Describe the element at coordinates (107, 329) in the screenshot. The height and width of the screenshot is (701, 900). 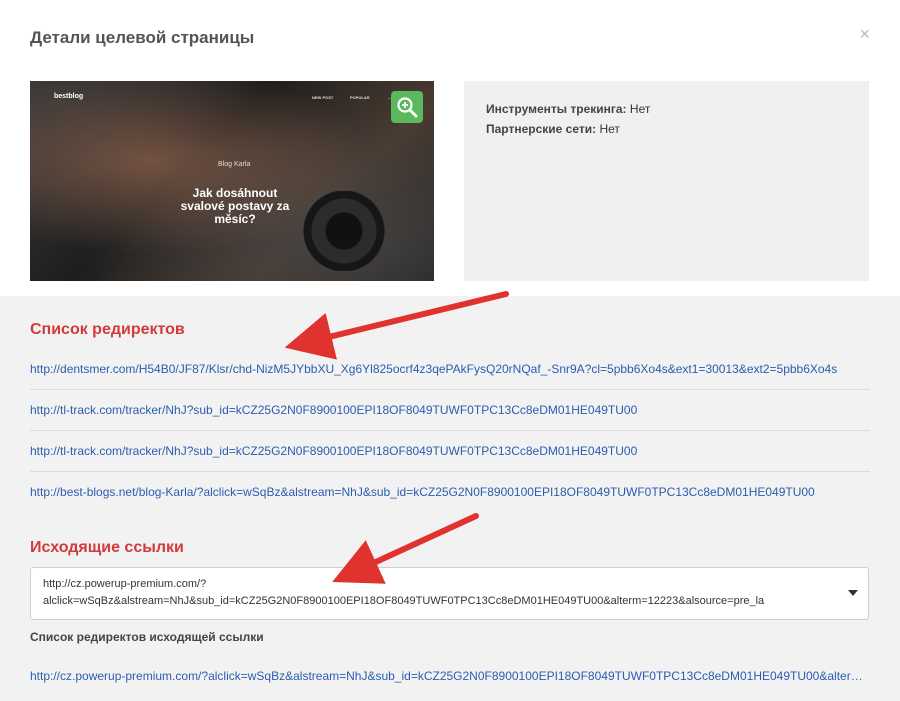
I see `redirect-list-title: Список редиректов` at that location.